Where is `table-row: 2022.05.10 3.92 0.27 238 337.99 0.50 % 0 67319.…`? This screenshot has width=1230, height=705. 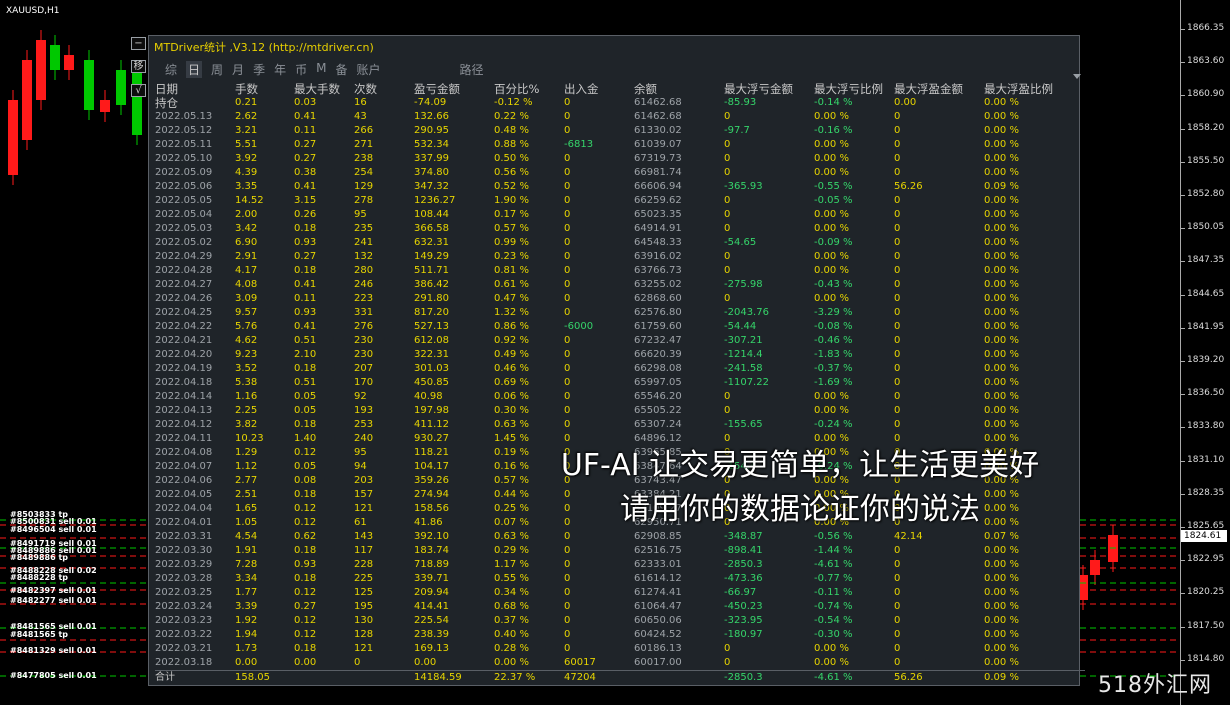
table-row: 2022.05.10 3.92 0.27 238 337.99 0.50 % 0 67319.… is located at coordinates (615, 159).